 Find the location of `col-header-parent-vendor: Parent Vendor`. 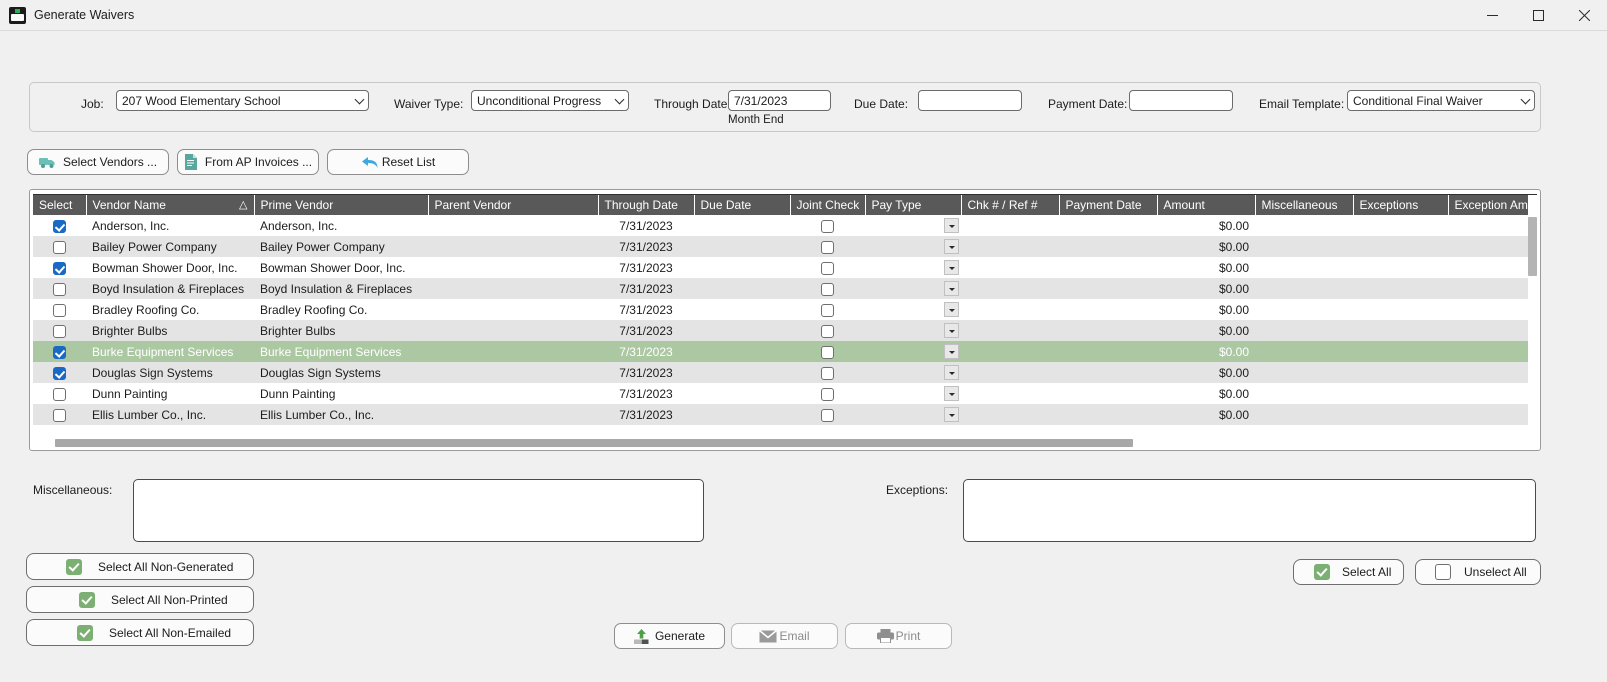

col-header-parent-vendor: Parent Vendor is located at coordinates (513, 205).